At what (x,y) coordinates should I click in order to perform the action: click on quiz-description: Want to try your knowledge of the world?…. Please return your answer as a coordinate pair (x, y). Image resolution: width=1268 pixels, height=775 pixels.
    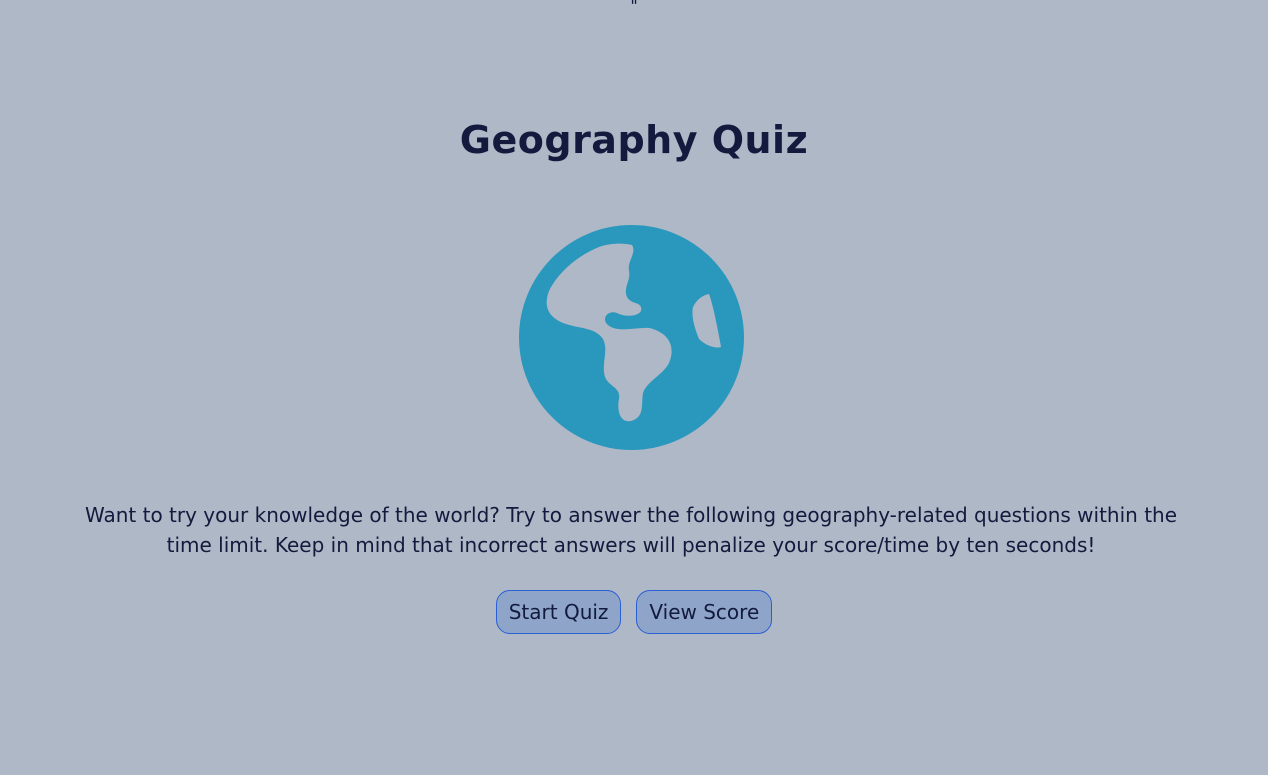
    Looking at the image, I should click on (631, 530).